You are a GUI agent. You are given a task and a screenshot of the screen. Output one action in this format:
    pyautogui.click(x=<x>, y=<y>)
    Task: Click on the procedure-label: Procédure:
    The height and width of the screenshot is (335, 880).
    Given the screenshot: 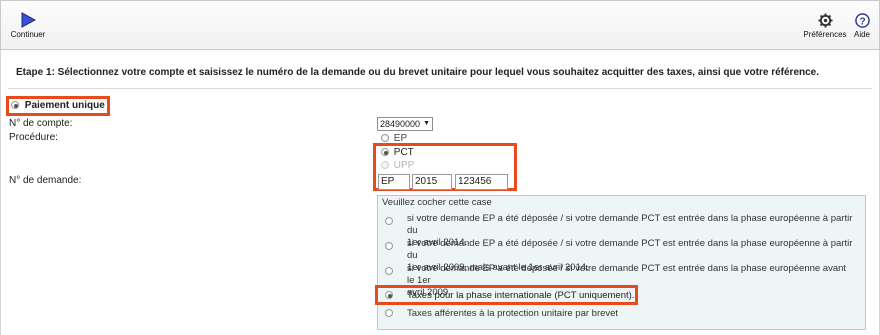 What is the action you would take?
    pyautogui.click(x=33, y=137)
    